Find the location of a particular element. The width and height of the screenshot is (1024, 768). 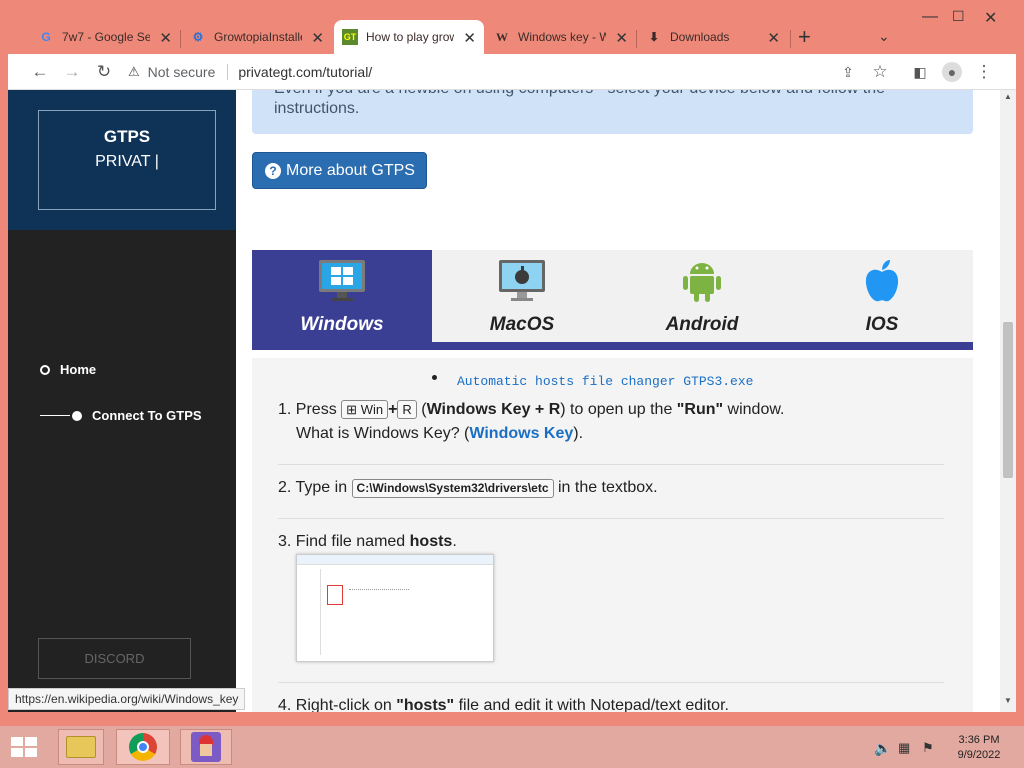

windows-start-icon is located at coordinates (24, 747).